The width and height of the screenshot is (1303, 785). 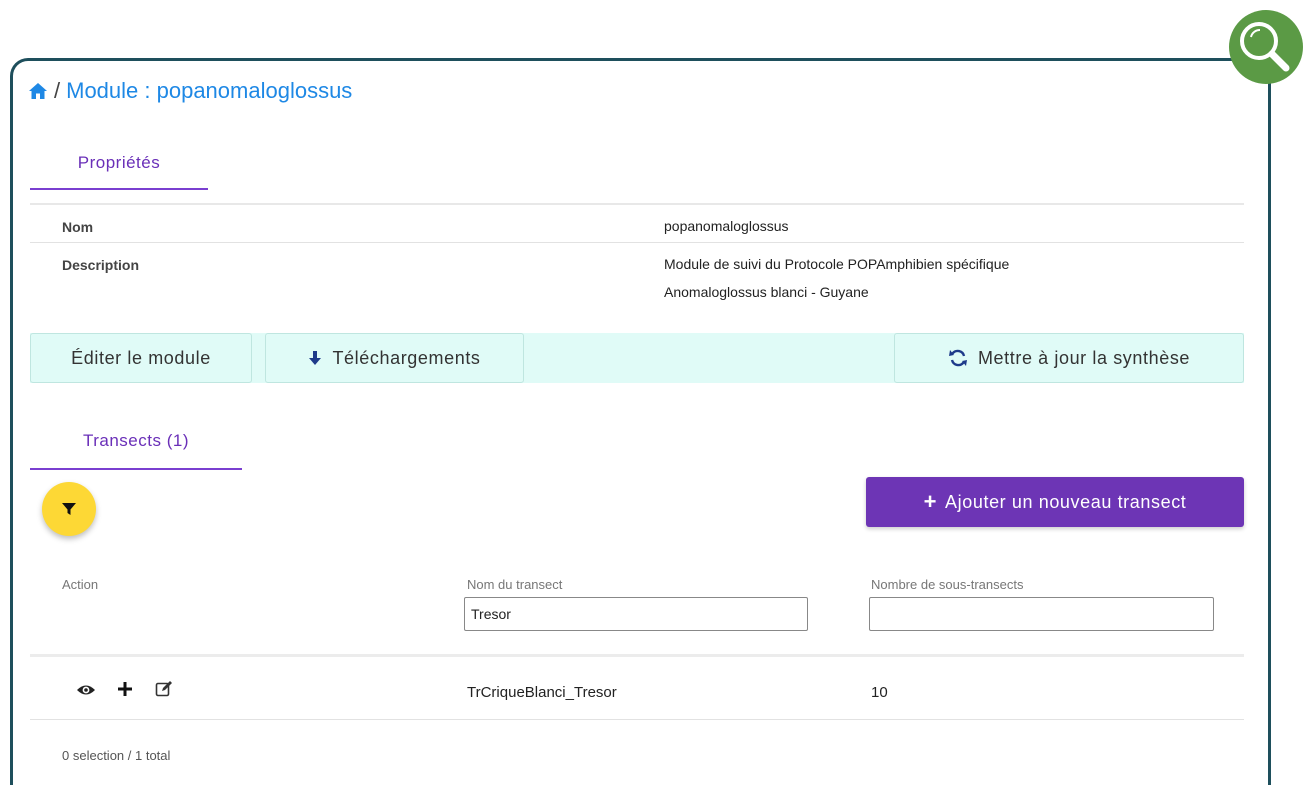 I want to click on add-transect-button: + Ajouter un nouveau transect, so click(x=1055, y=502).